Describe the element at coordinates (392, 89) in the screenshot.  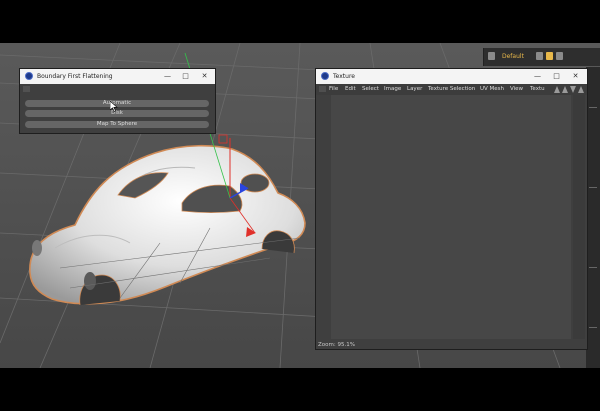
I see `menu-image: Image` at that location.